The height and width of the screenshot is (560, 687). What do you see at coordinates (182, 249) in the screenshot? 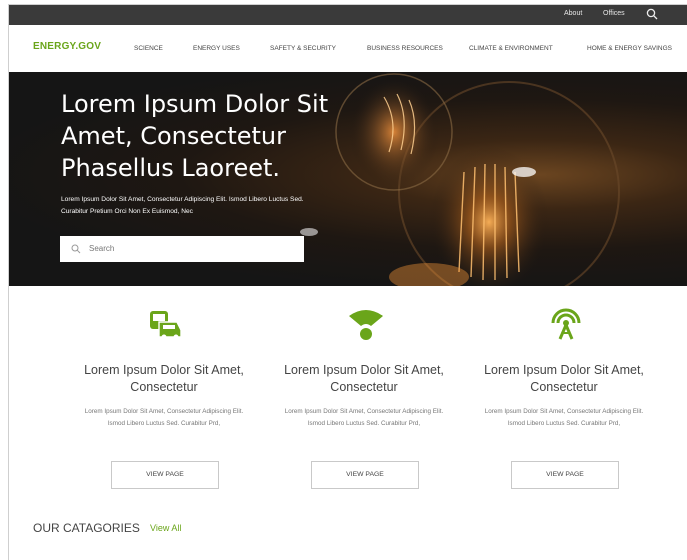
I see `hero-search-box: Search` at bounding box center [182, 249].